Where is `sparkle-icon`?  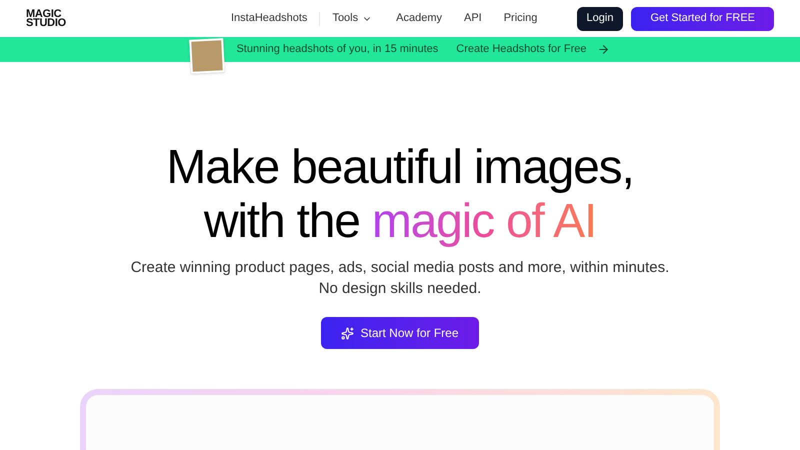
sparkle-icon is located at coordinates (347, 333).